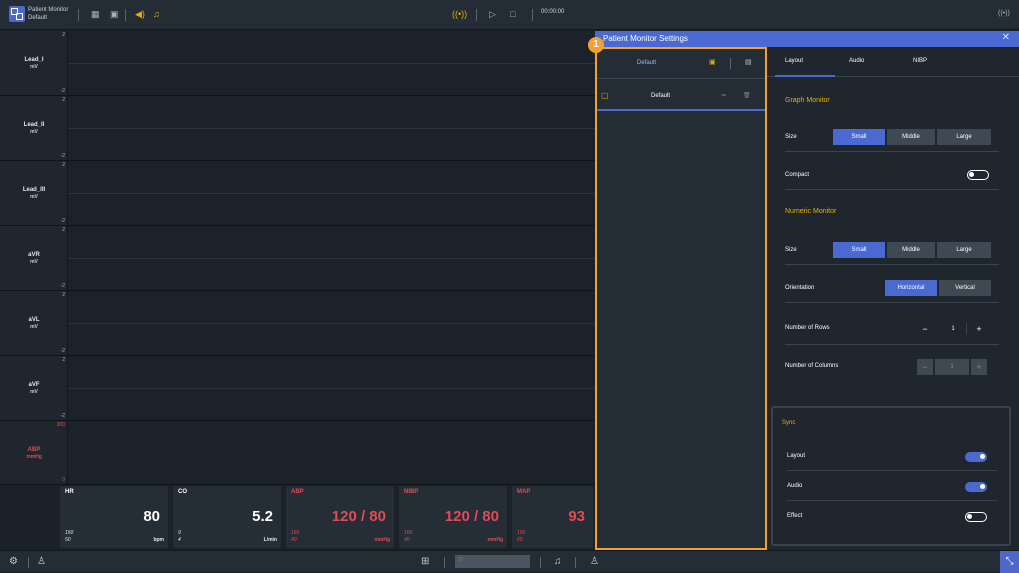  Describe the element at coordinates (976, 487) in the screenshot. I see `sync-audio-toggle` at that location.